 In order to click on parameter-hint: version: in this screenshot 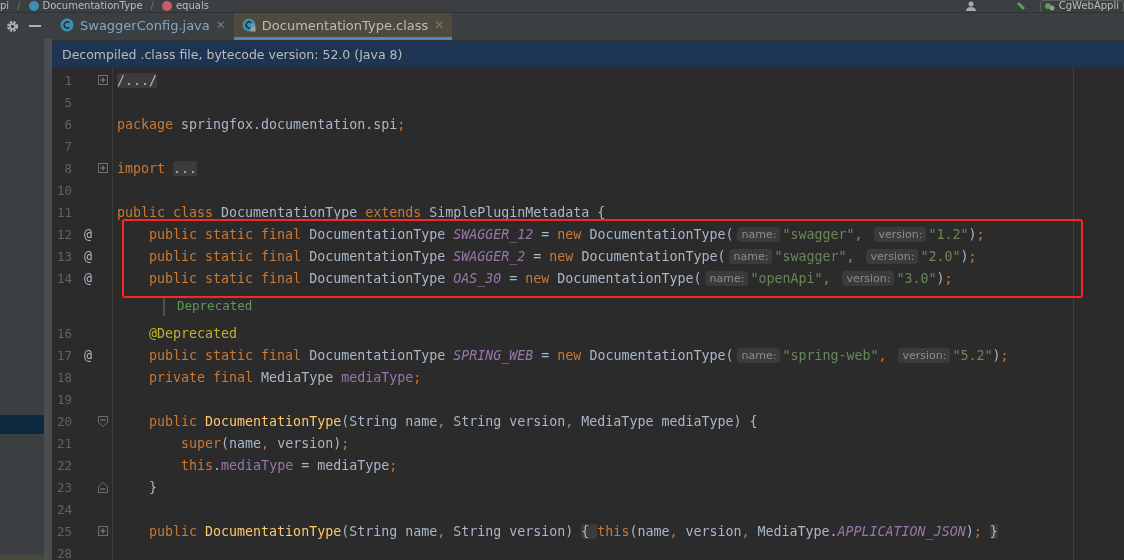, I will do `click(892, 256)`.